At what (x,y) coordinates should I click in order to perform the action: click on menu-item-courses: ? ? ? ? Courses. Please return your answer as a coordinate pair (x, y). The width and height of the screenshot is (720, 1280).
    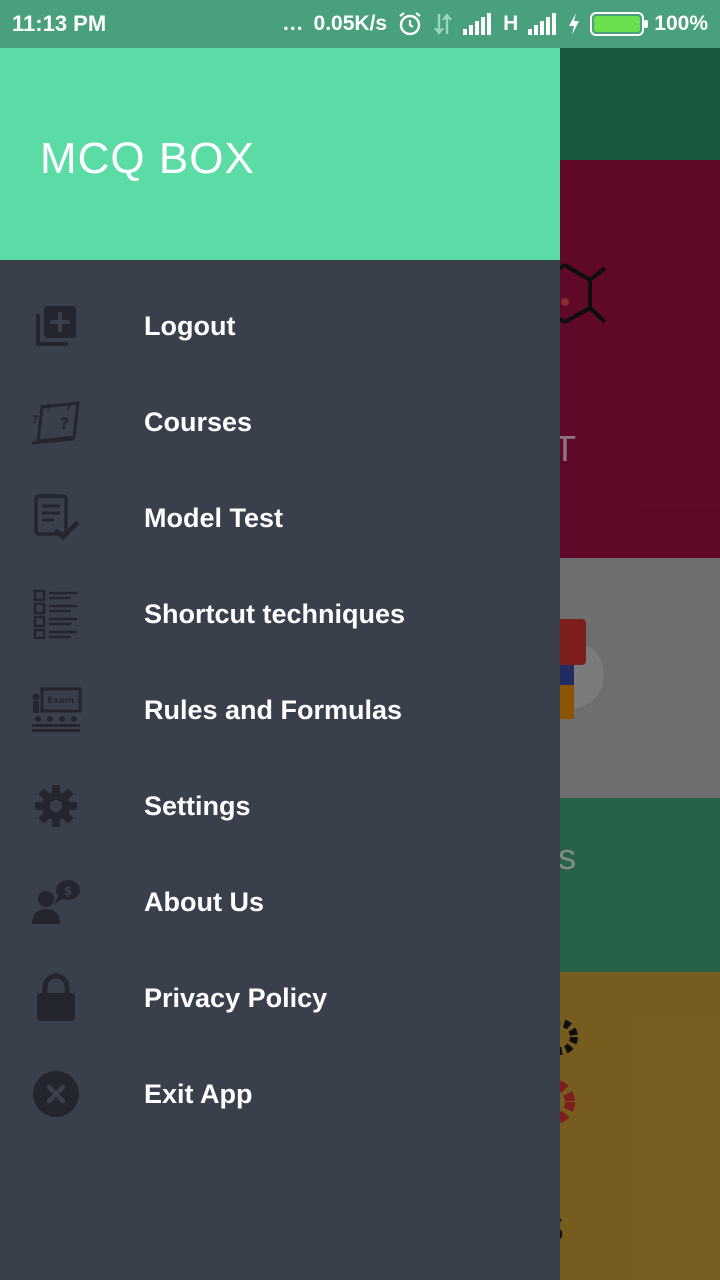
    Looking at the image, I should click on (280, 422).